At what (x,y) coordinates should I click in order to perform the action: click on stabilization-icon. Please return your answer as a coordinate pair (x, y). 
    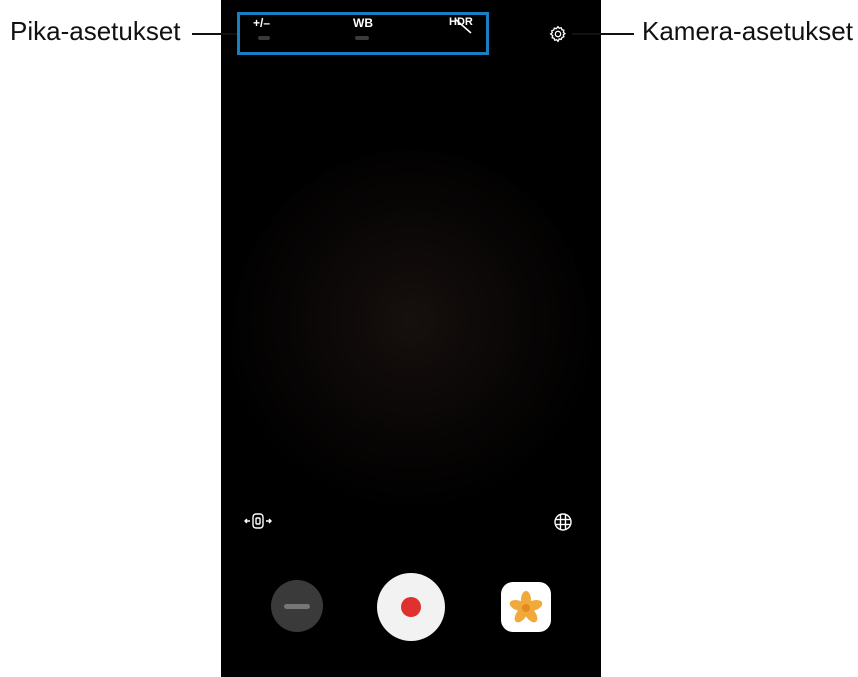
    Looking at the image, I should click on (258, 521).